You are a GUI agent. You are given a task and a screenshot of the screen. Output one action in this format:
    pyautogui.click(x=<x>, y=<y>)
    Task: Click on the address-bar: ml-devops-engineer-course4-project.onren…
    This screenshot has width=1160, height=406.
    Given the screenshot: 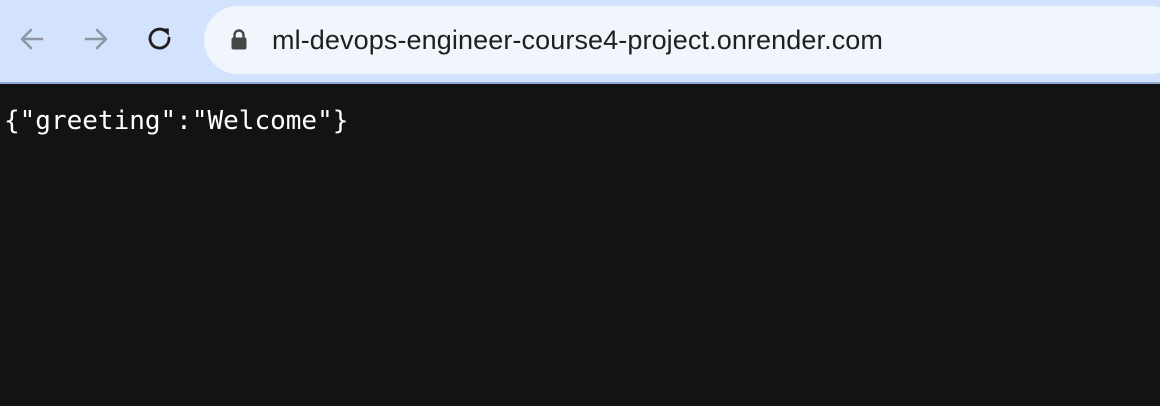 What is the action you would take?
    pyautogui.click(x=682, y=40)
    